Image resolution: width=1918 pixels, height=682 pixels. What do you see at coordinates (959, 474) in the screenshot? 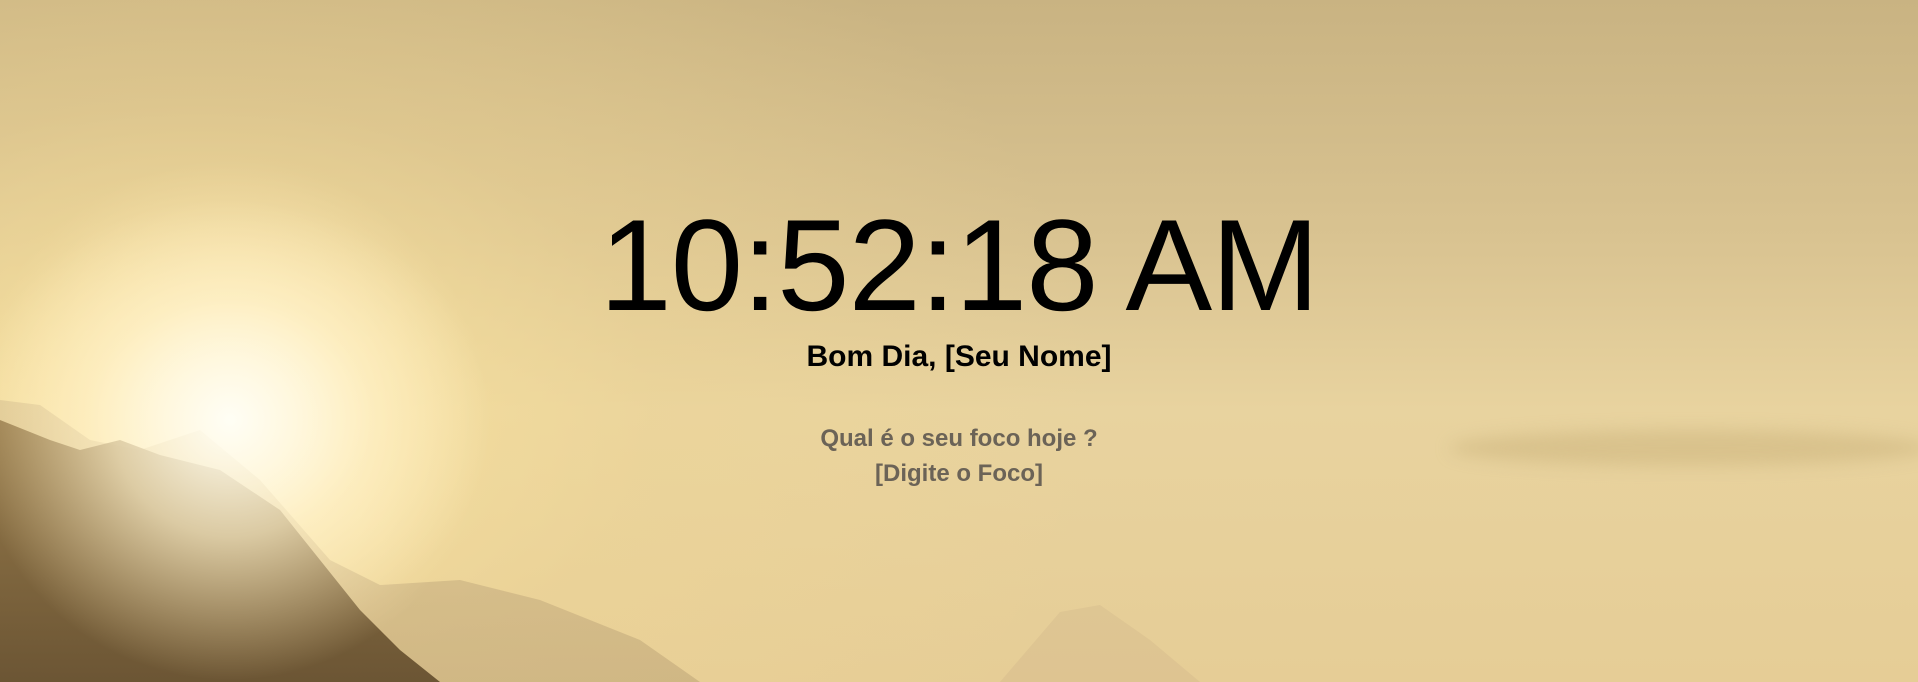
I see `focus-input: [Digite o Foco]` at bounding box center [959, 474].